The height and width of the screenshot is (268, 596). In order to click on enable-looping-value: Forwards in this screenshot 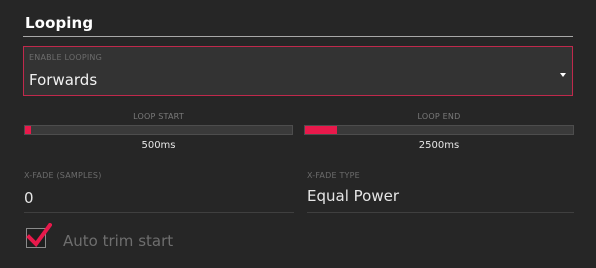, I will do `click(63, 80)`.